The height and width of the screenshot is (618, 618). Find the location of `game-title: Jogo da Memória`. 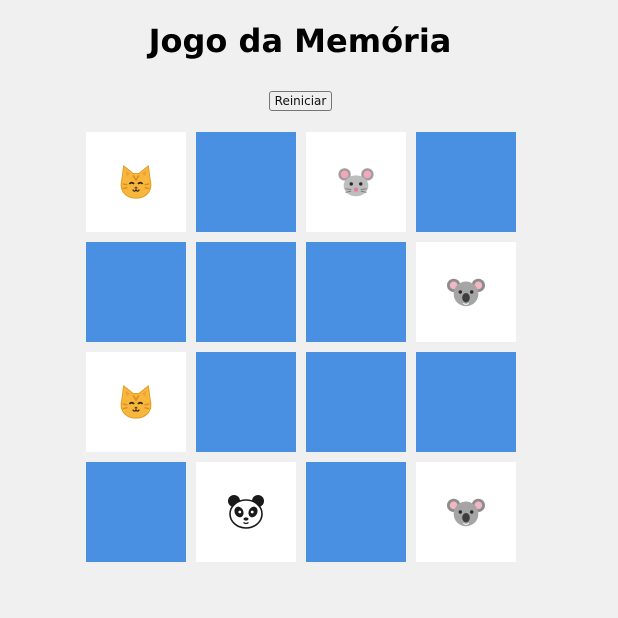

game-title: Jogo da Memória is located at coordinates (300, 41).